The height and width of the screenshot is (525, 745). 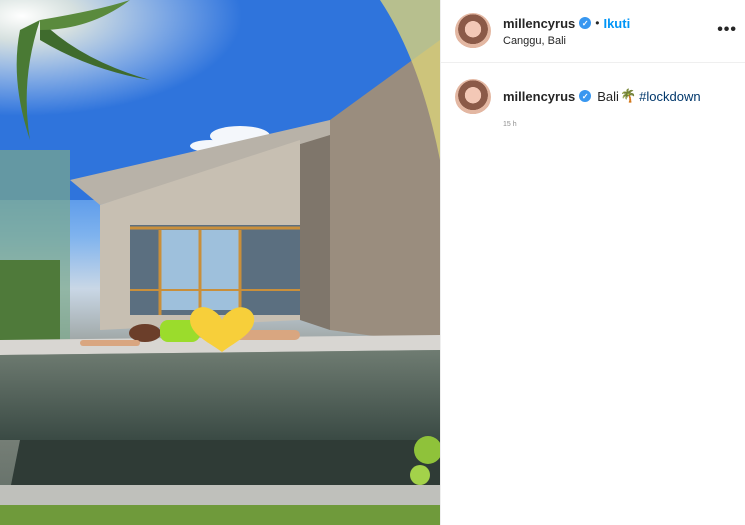 I want to click on caption-comment: millencyrus ✓ Bali 🌴 #lockdown, so click(x=593, y=89).